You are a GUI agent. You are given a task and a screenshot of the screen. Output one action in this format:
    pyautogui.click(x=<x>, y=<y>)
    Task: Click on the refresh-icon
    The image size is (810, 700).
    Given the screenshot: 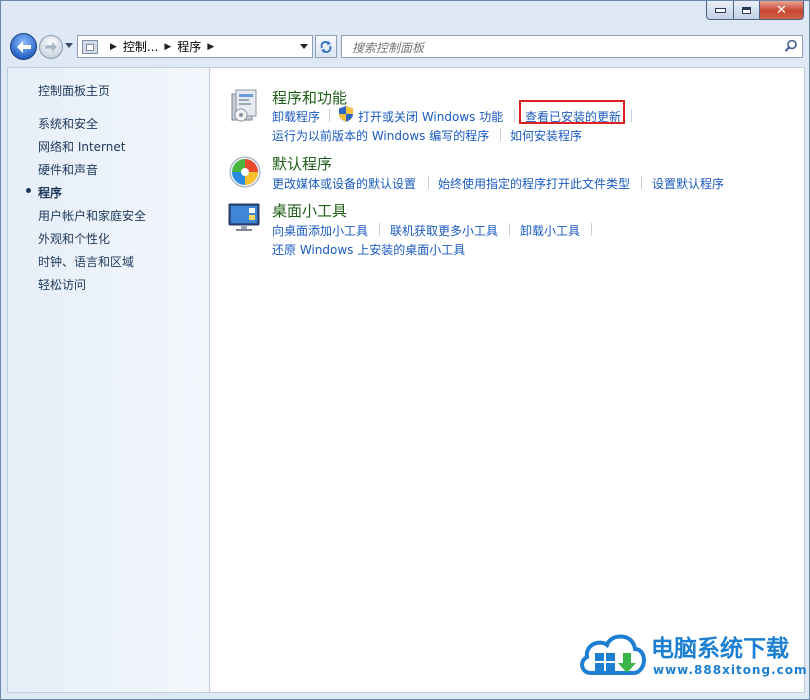 What is the action you would take?
    pyautogui.click(x=326, y=46)
    